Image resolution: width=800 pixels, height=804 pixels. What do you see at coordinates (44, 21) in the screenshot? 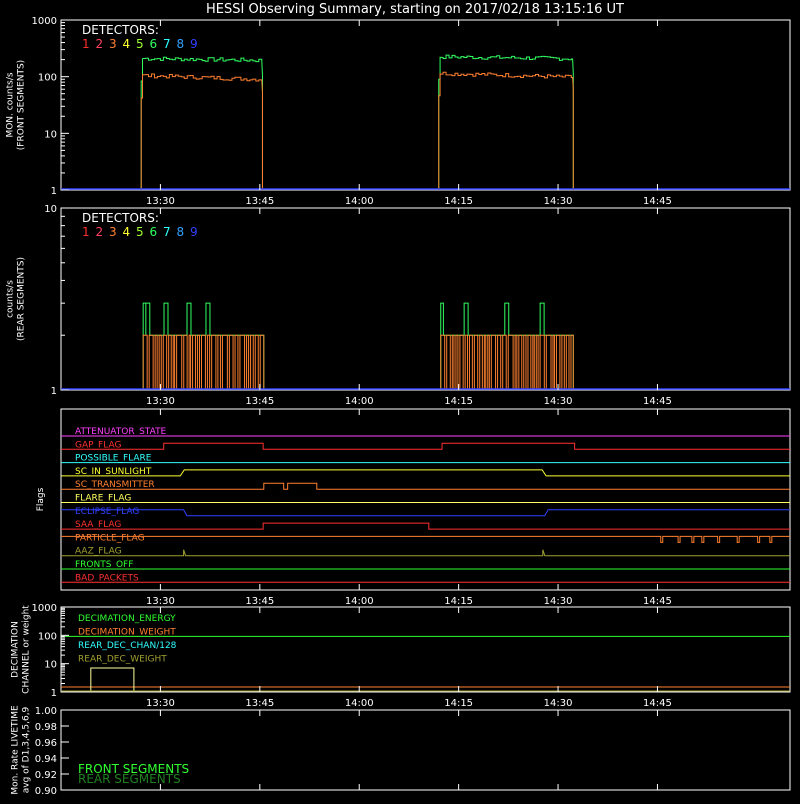
I see `front-ytick-label: 1000` at bounding box center [44, 21].